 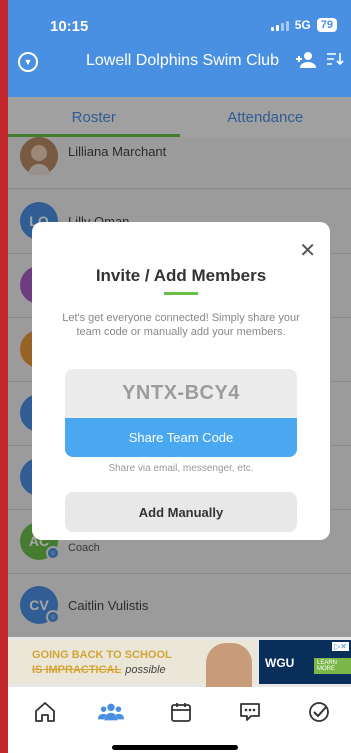 What do you see at coordinates (181, 512) in the screenshot?
I see `add-manually-button: Add Manually` at bounding box center [181, 512].